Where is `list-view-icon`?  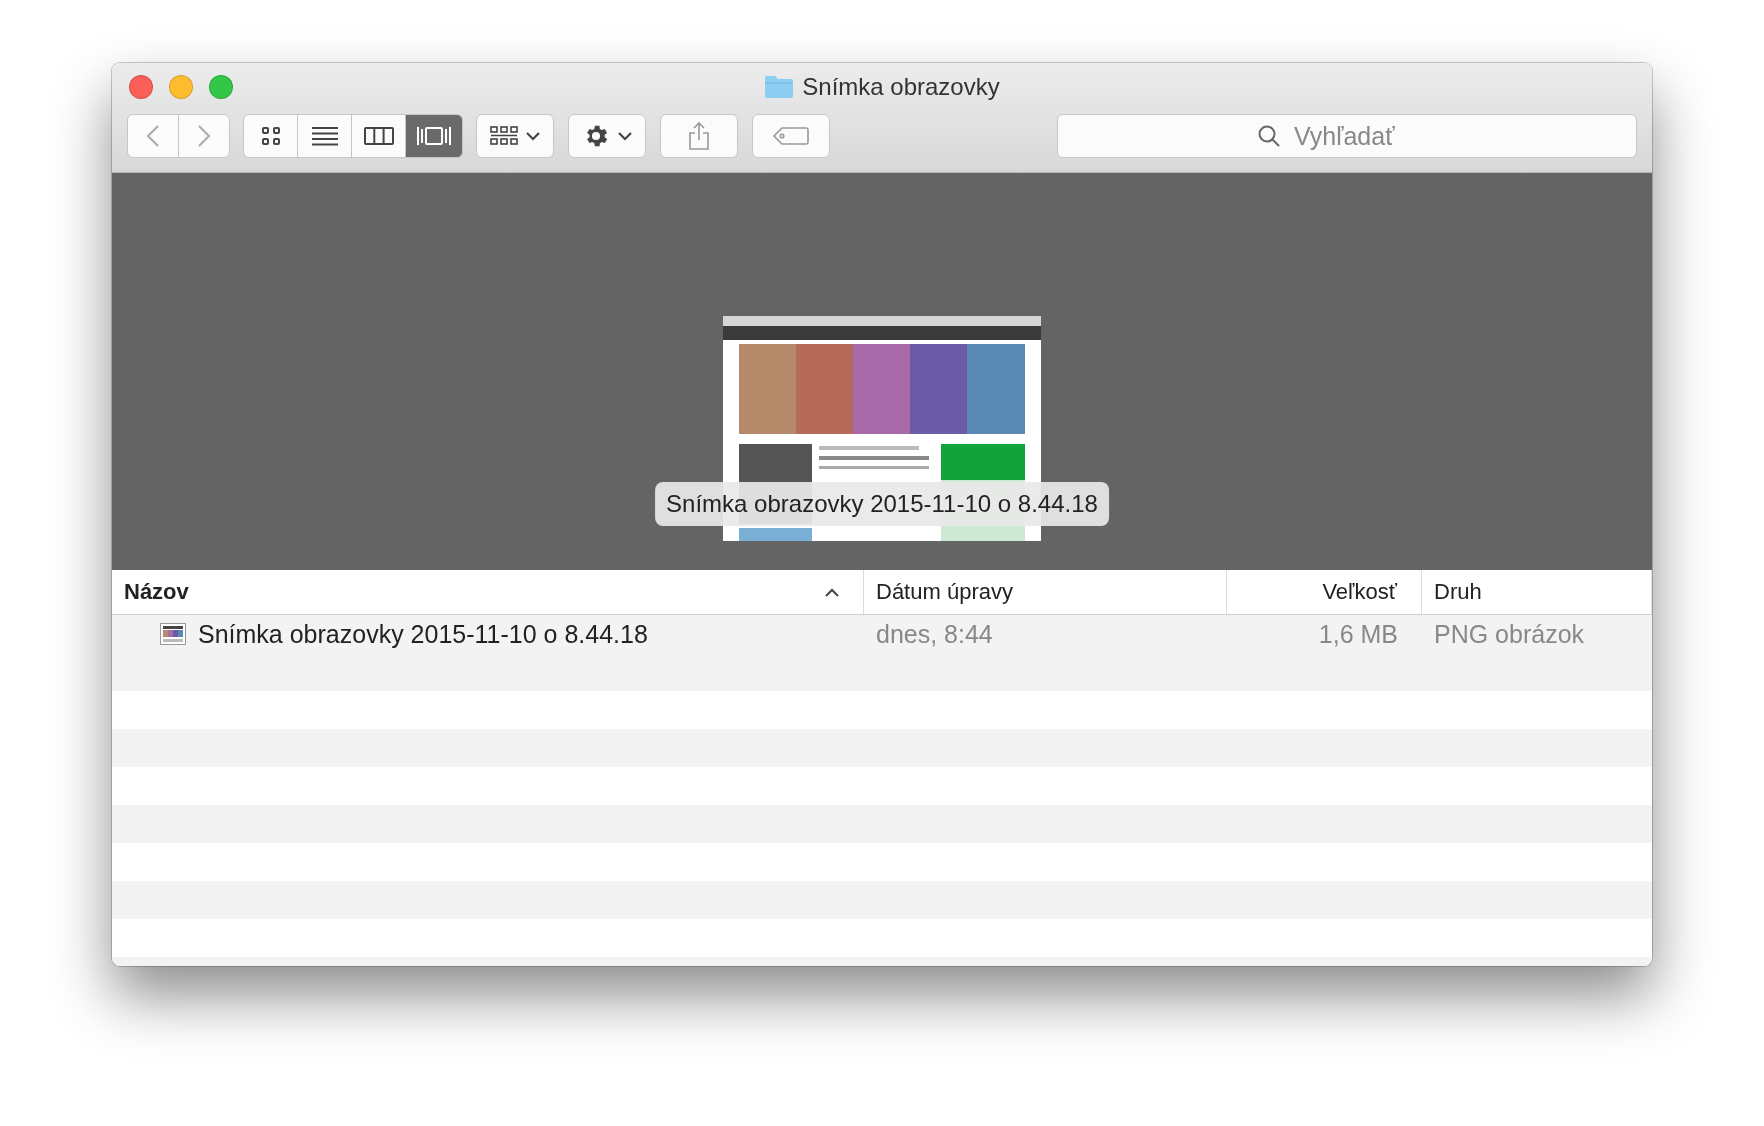 list-view-icon is located at coordinates (324, 136).